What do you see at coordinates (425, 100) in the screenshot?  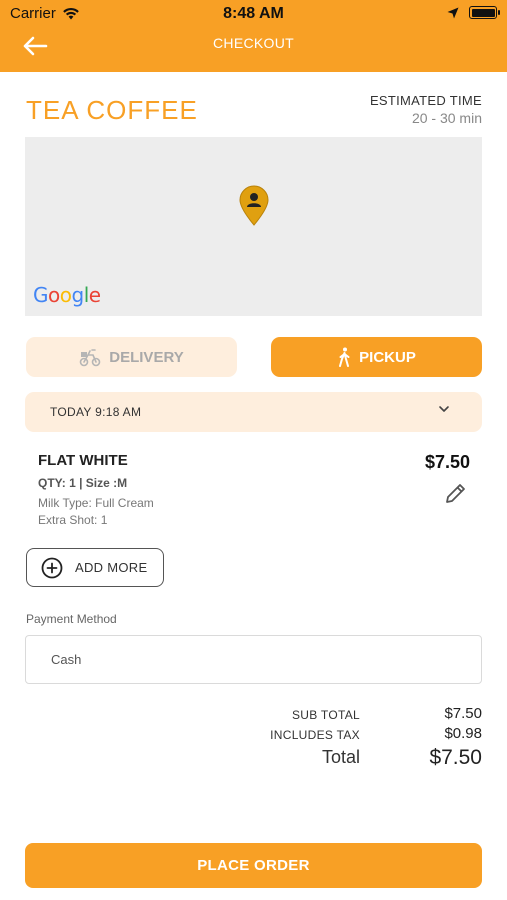 I see `eta-label: ESTIMATED TIME` at bounding box center [425, 100].